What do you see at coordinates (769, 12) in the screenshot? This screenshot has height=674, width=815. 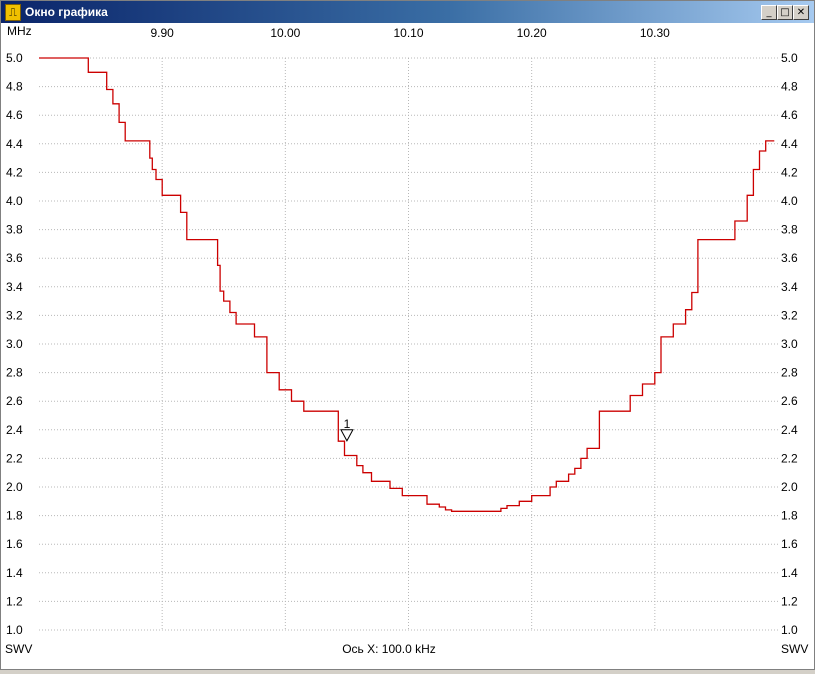 I see `minimize-button: _` at bounding box center [769, 12].